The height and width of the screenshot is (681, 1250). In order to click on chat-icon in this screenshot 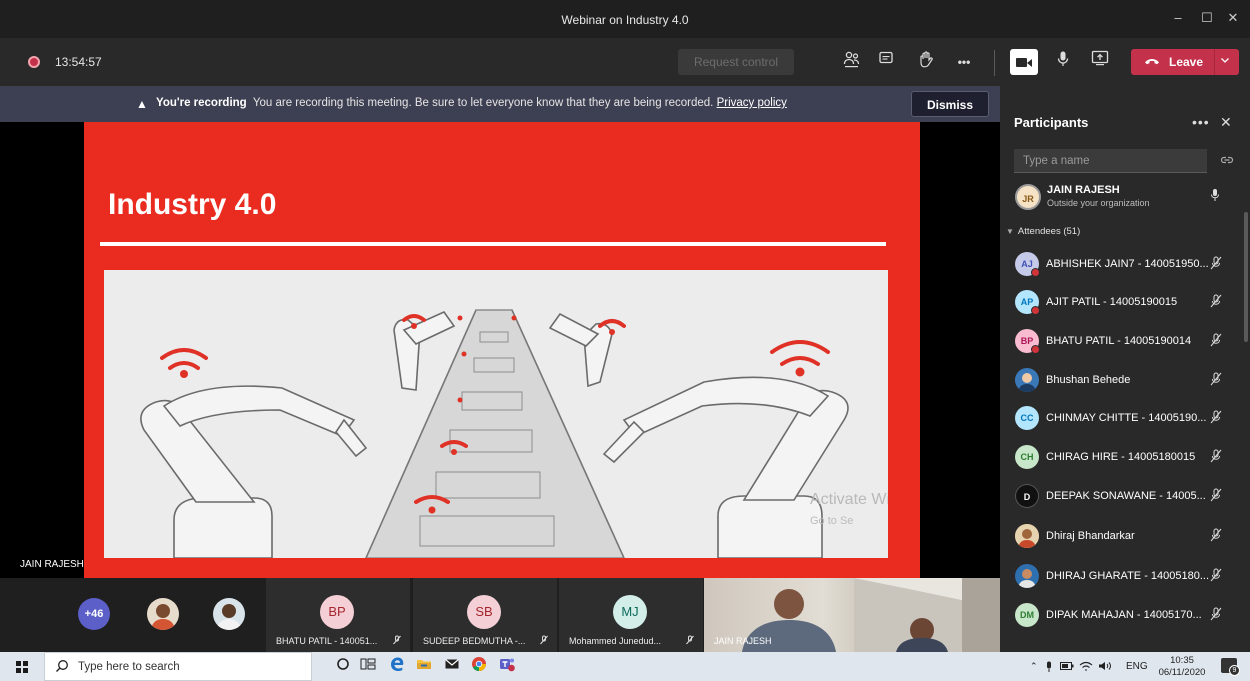, I will do `click(886, 62)`.